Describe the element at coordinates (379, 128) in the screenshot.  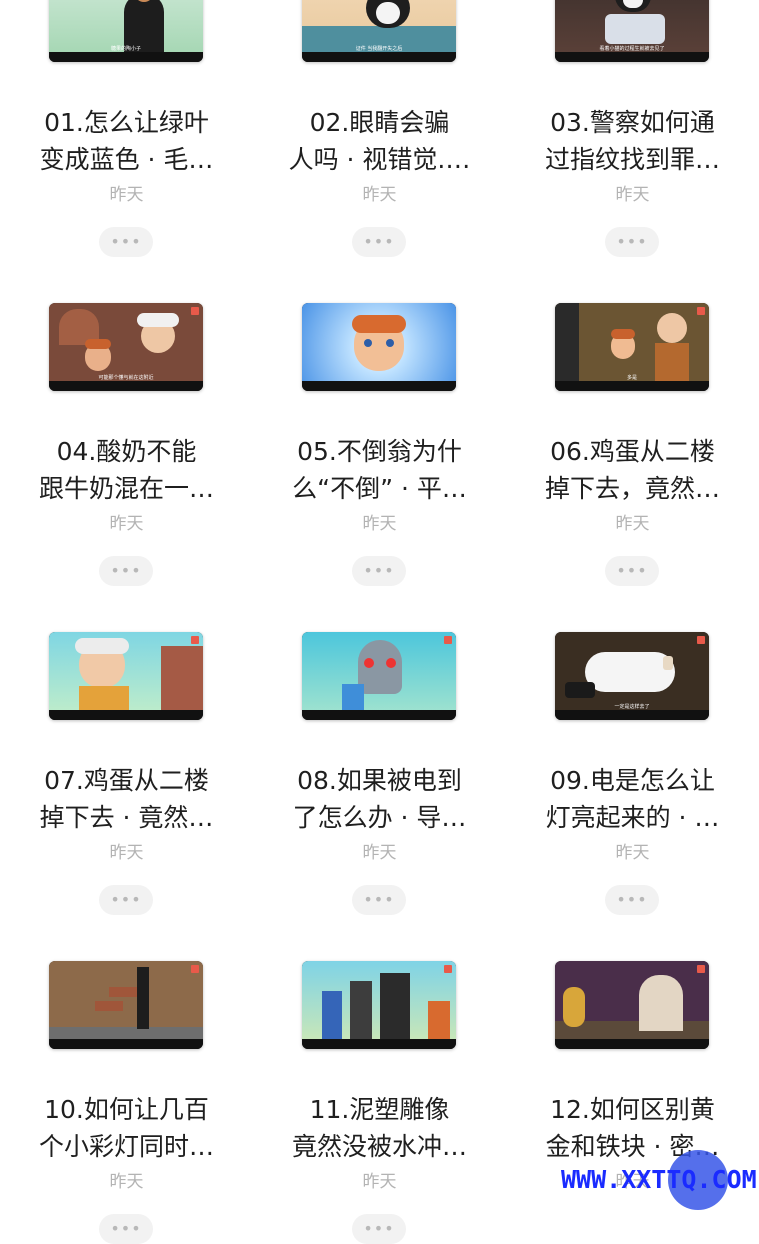
I see `video-card: 证件 当我翻开失之后 02.眼睛会骗 人吗 · 视错觉.… 昨天 •••` at that location.